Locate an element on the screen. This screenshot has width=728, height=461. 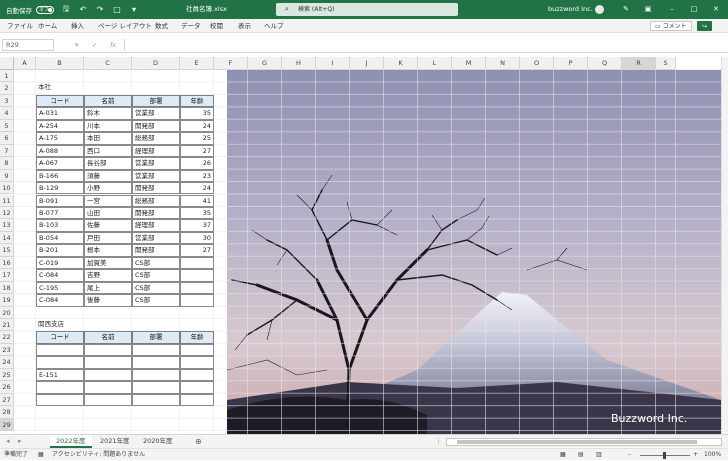
vertical-scrollbar is located at coordinates (724, 245).